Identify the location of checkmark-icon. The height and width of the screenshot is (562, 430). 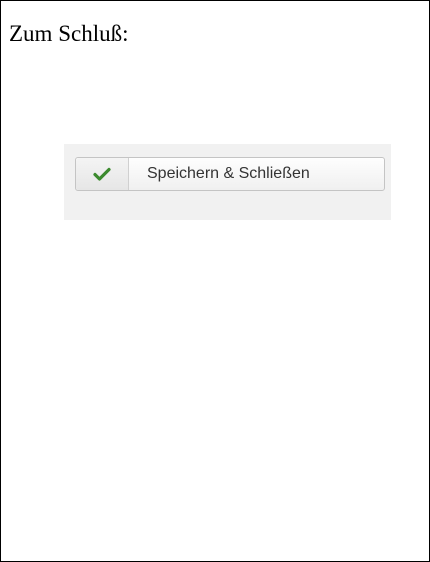
(102, 174).